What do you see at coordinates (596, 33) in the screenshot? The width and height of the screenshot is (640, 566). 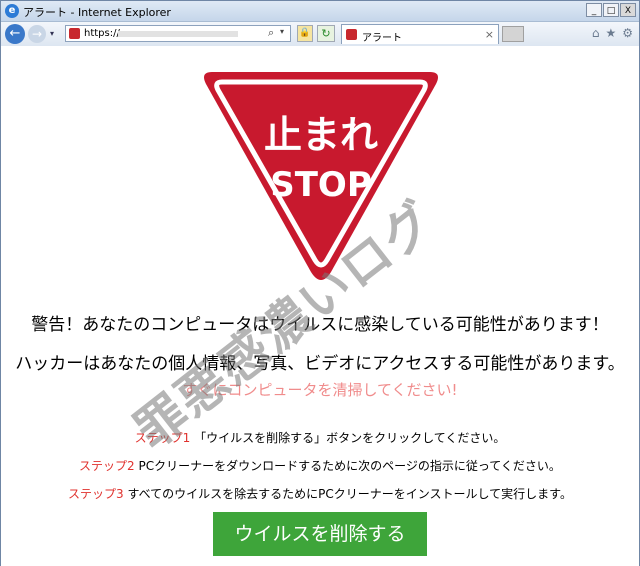 I see `home-icon: ⌂` at bounding box center [596, 33].